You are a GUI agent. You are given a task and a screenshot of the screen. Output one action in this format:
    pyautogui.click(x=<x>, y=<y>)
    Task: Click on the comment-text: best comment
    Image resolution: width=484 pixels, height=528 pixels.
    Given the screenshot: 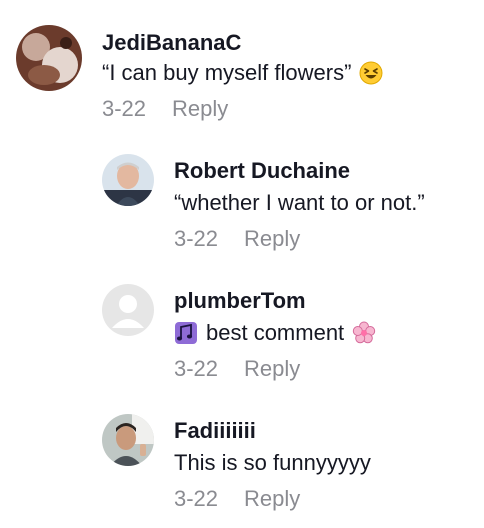 What is the action you would take?
    pyautogui.click(x=275, y=333)
    